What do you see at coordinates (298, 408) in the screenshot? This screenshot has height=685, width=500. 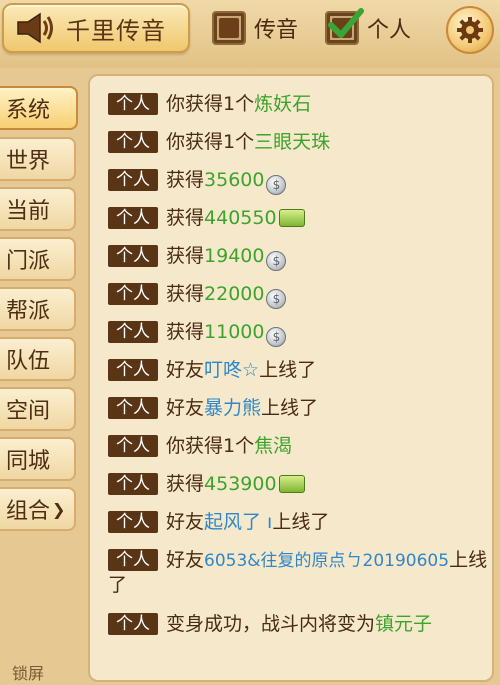 I see `message-row: 个人 好友暴力熊上线了` at bounding box center [298, 408].